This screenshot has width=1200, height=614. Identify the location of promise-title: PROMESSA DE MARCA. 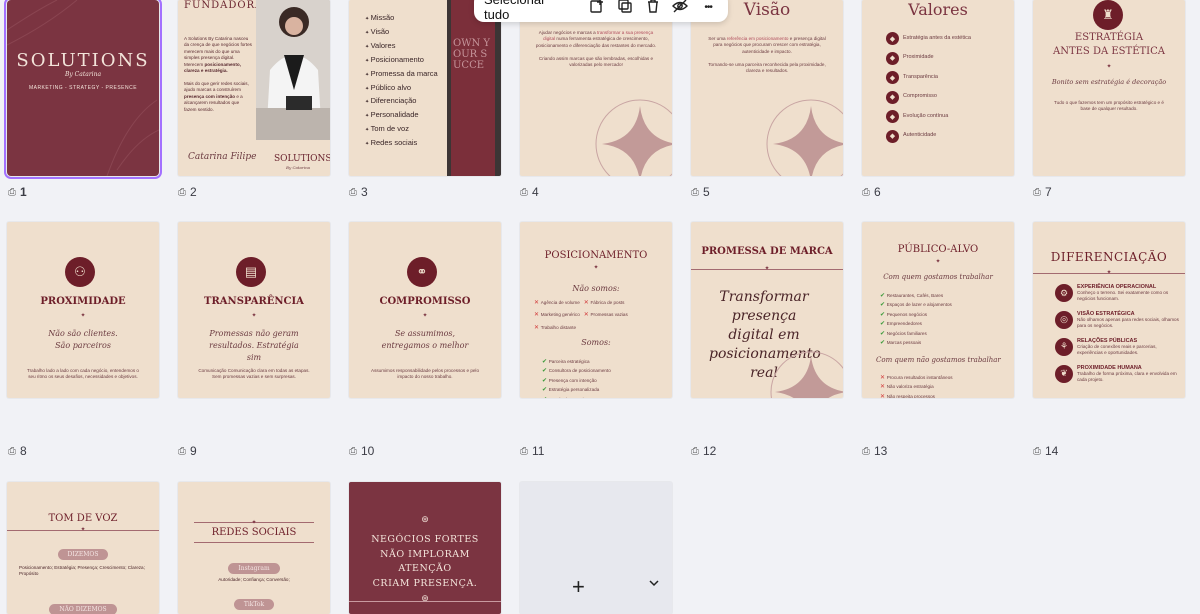
(767, 251).